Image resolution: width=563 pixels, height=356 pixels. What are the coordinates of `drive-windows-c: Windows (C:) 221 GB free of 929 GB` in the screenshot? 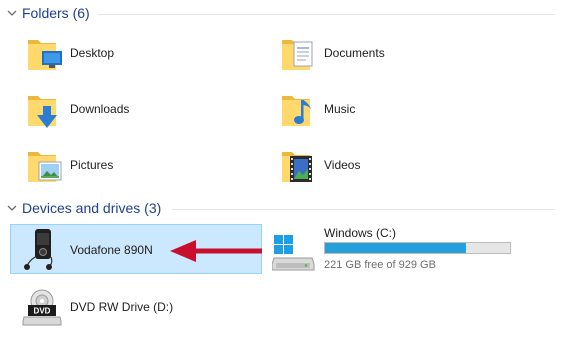 It's located at (396, 250).